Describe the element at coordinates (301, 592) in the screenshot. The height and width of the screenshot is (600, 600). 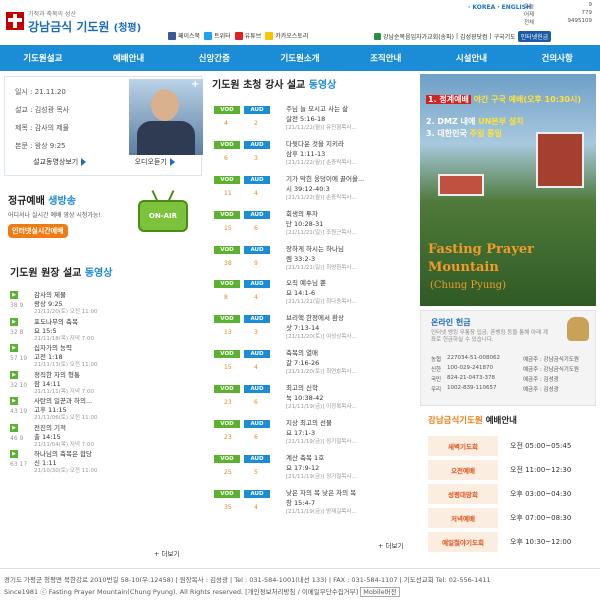
I see `privacy-link: [개인정보처리방침 / 이메일무단수집거부]` at that location.